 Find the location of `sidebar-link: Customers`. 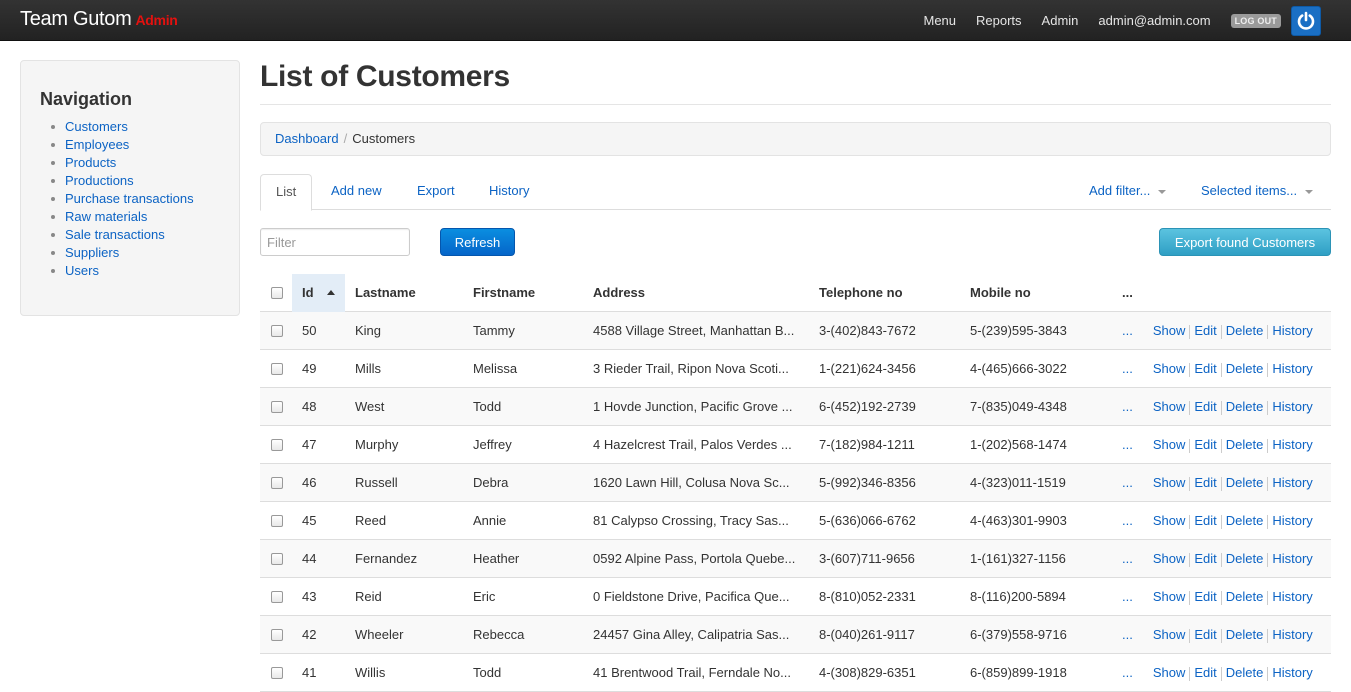

sidebar-link: Customers is located at coordinates (96, 126).